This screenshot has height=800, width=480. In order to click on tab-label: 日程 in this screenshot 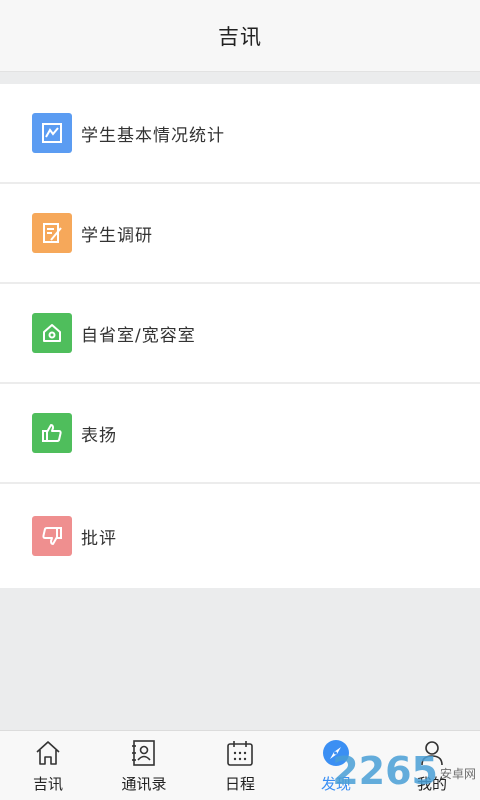, I will do `click(239, 784)`.